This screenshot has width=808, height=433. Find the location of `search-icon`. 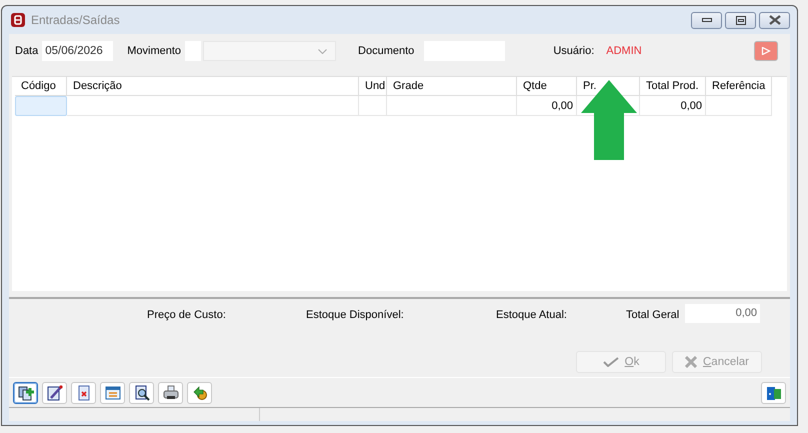

search-icon is located at coordinates (142, 393).